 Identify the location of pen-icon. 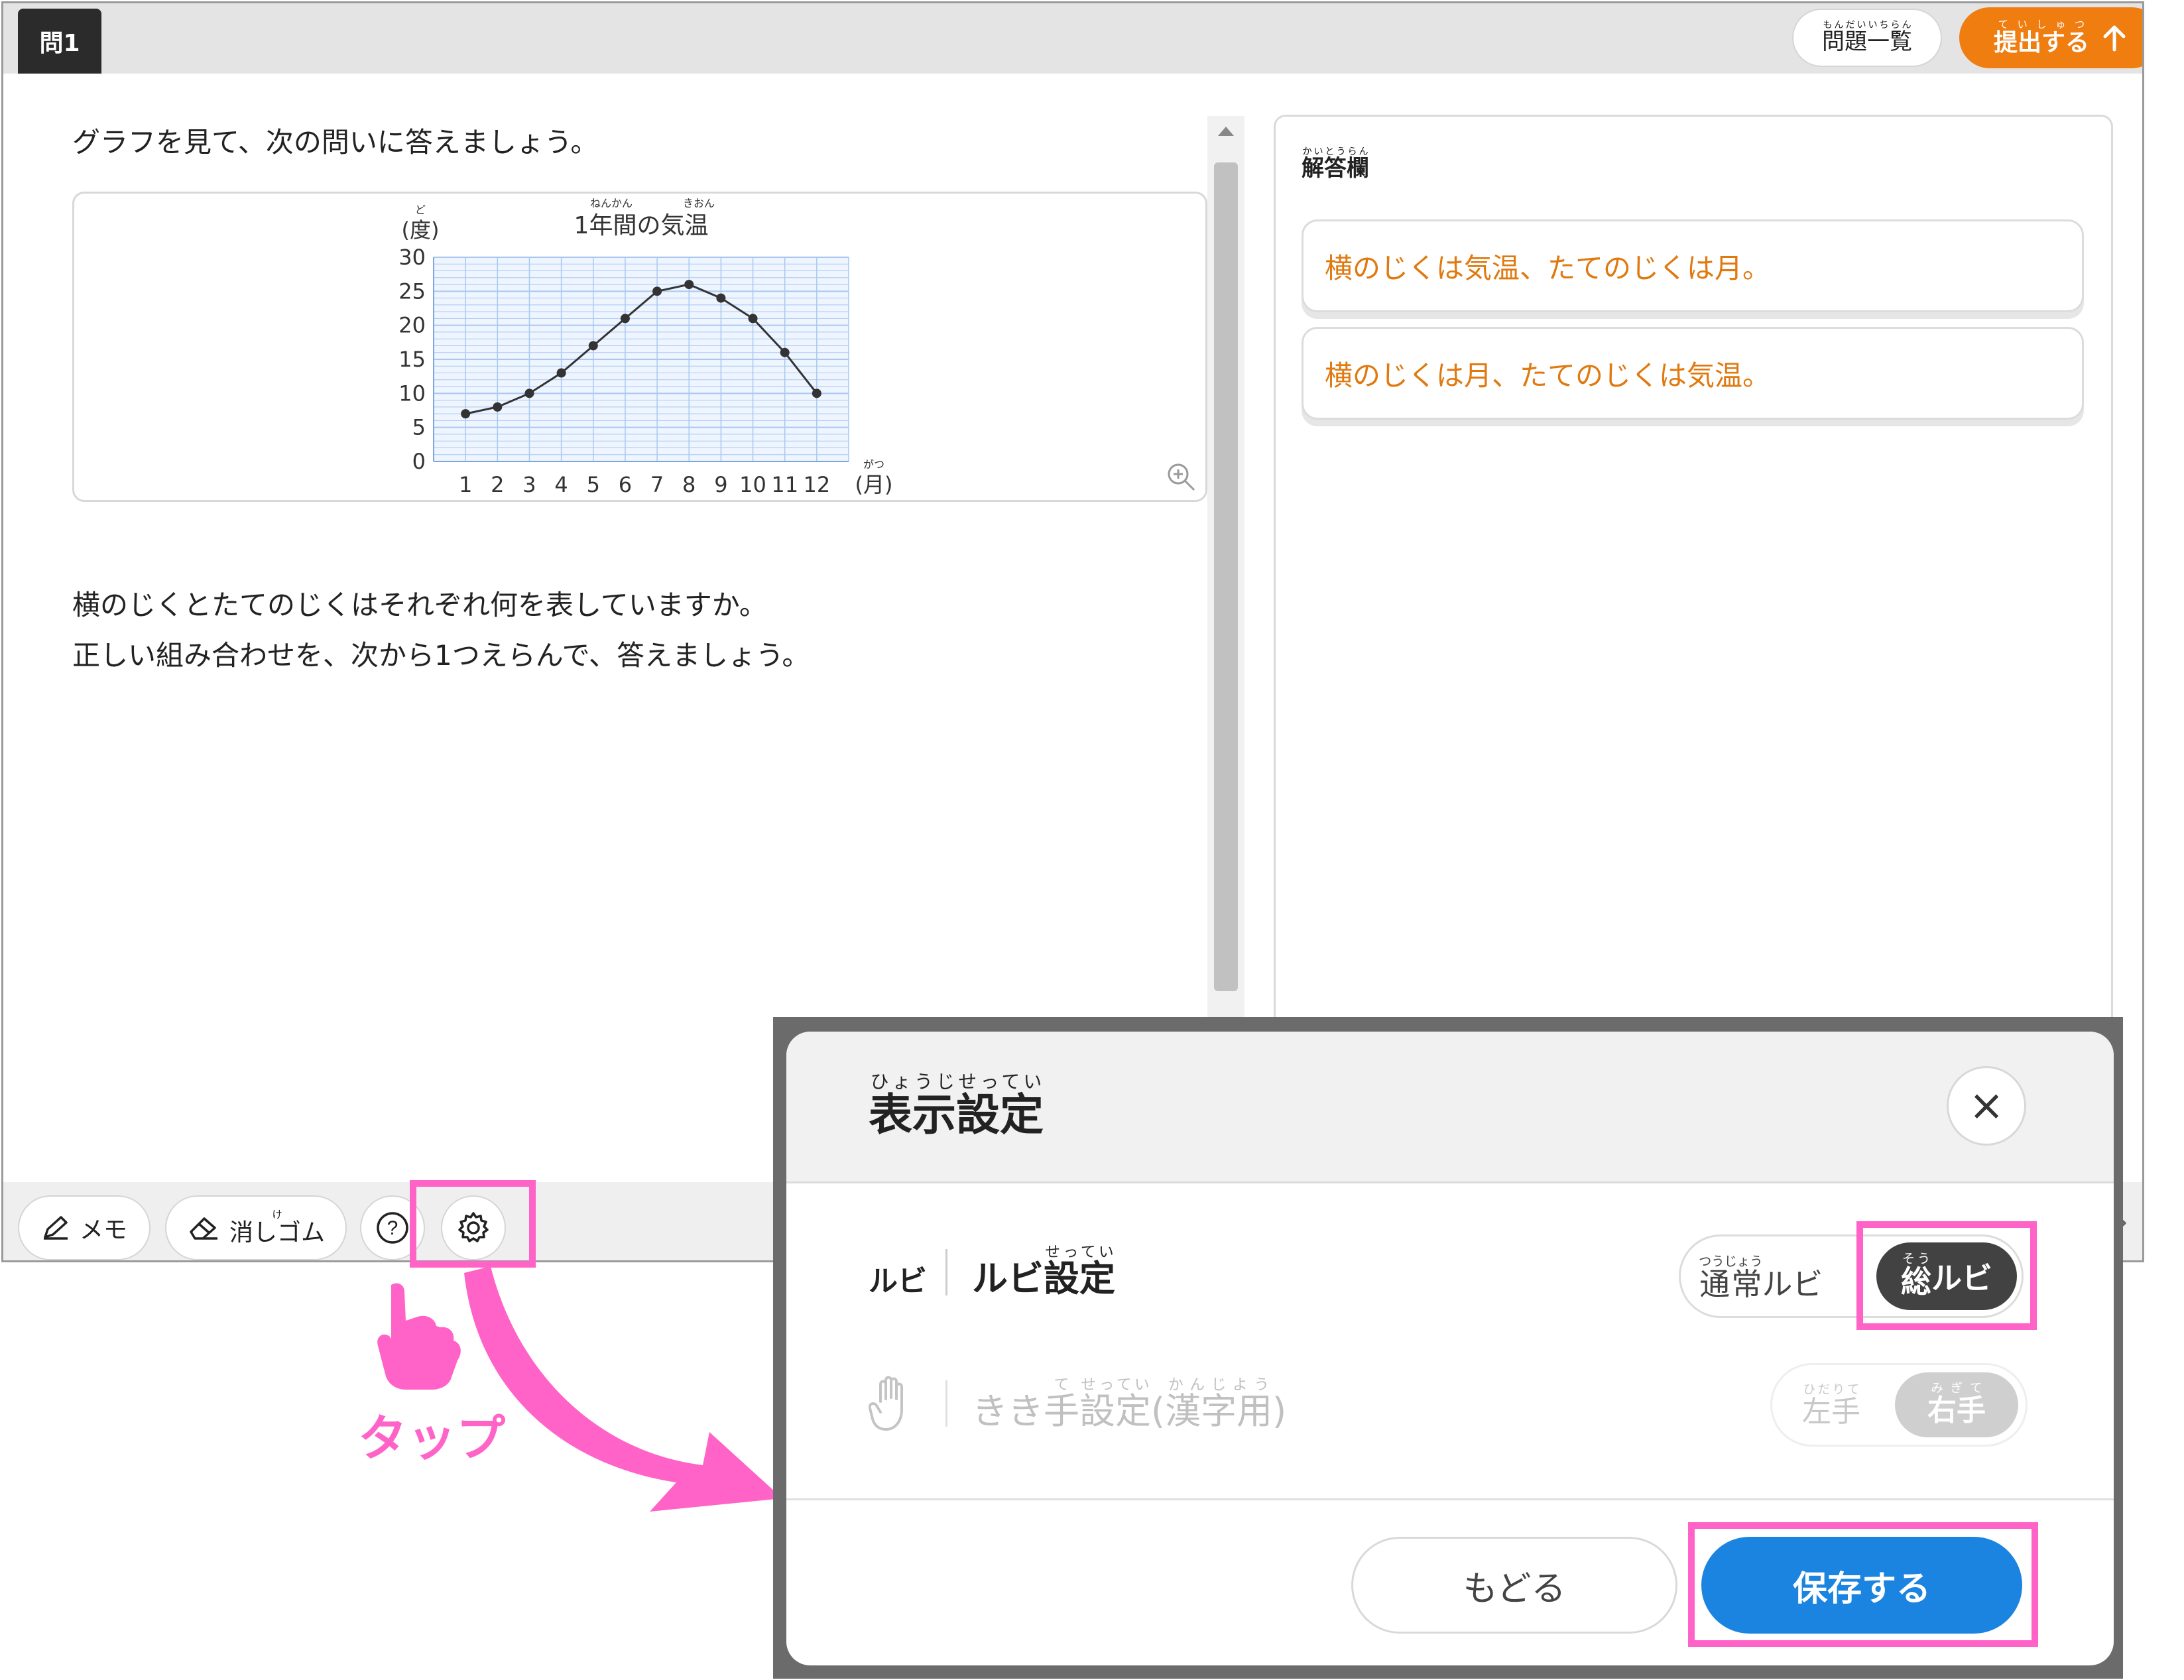
(55, 1228).